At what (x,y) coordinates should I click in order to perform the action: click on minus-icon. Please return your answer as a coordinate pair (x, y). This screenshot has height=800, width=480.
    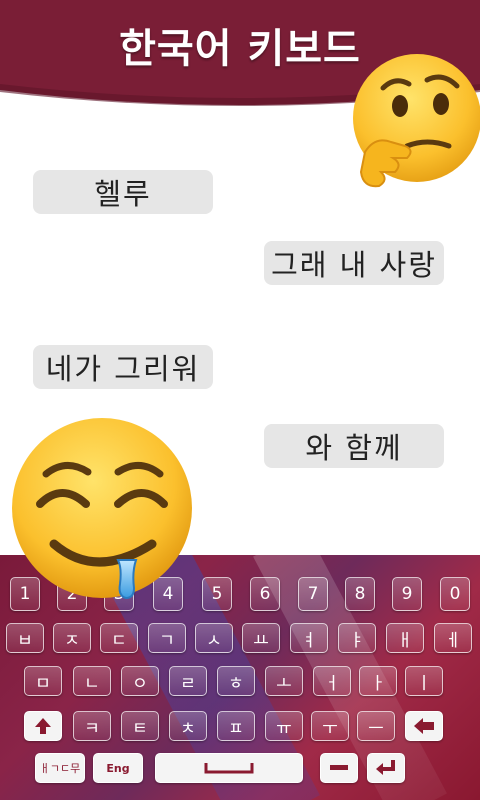
    Looking at the image, I should click on (339, 767).